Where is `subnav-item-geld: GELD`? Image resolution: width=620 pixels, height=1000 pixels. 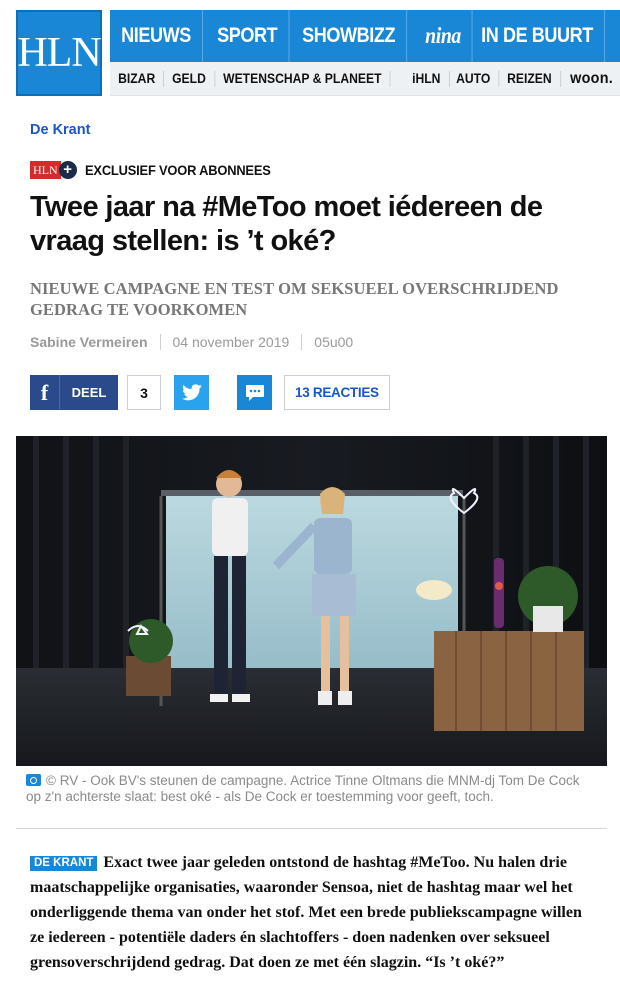 subnav-item-geld: GELD is located at coordinates (190, 78).